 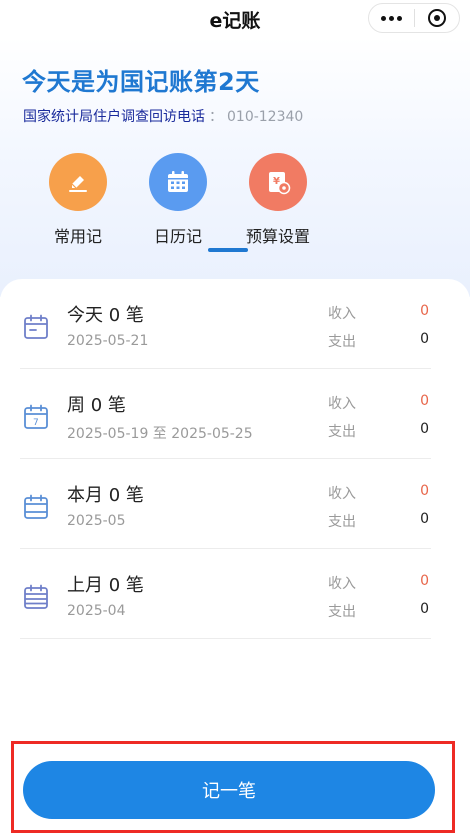 What do you see at coordinates (36, 423) in the screenshot?
I see `svg-text: 7` at bounding box center [36, 423].